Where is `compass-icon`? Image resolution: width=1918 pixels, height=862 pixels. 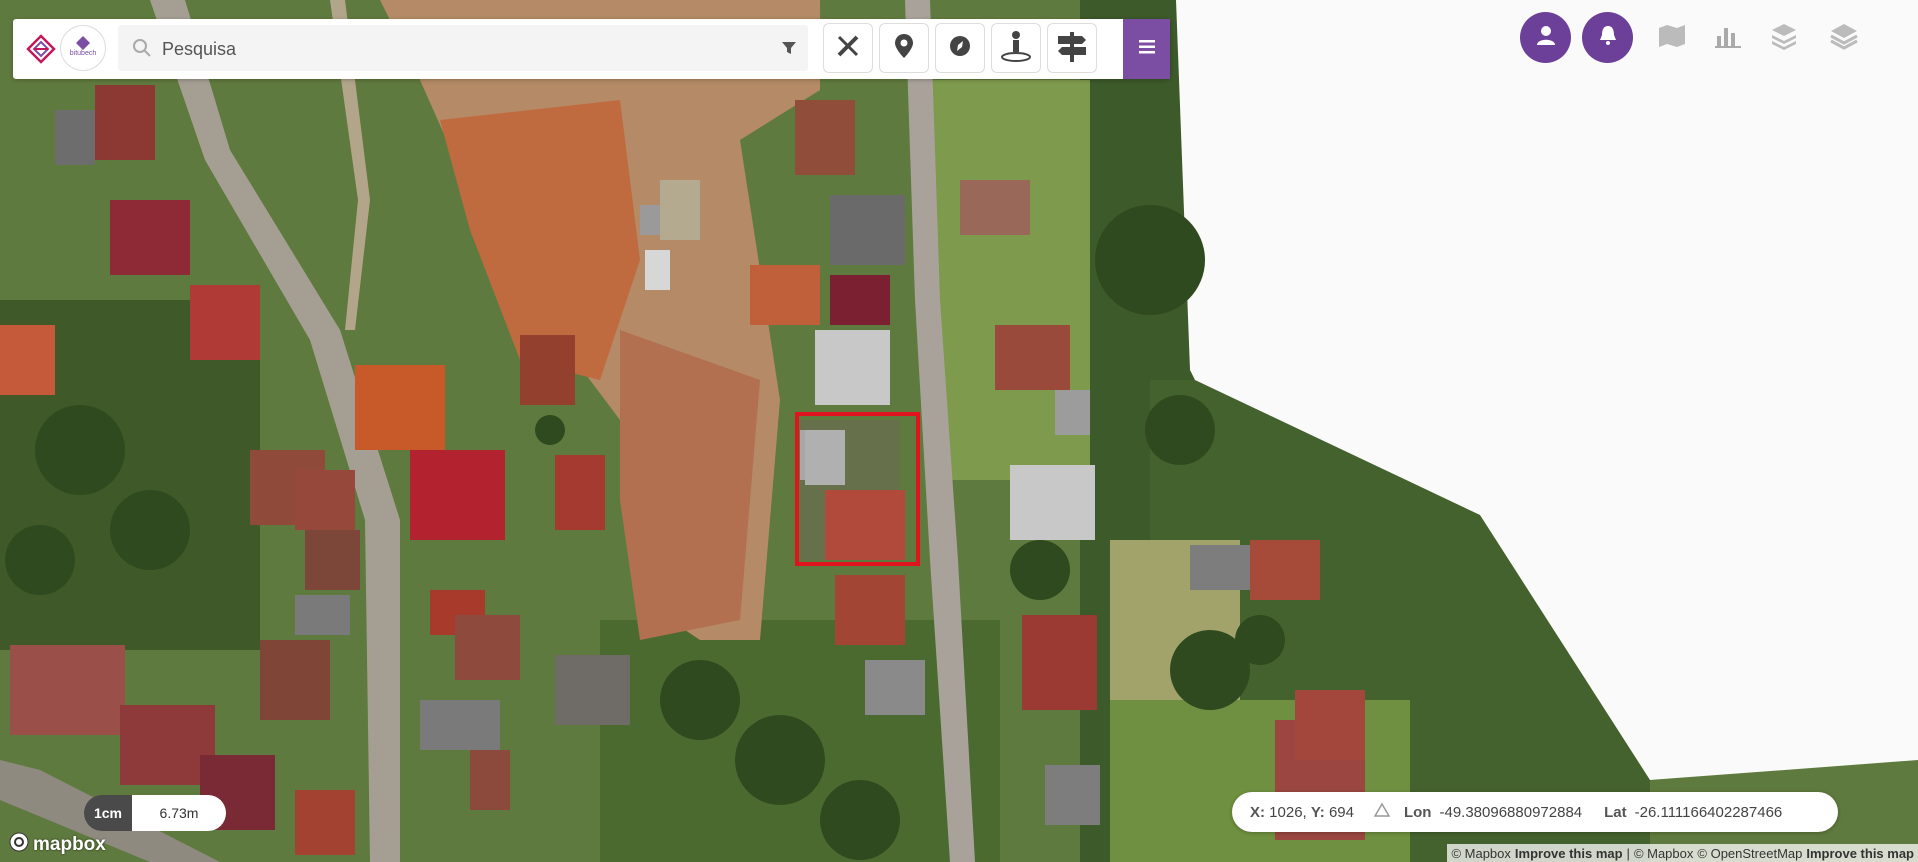 compass-icon is located at coordinates (960, 48).